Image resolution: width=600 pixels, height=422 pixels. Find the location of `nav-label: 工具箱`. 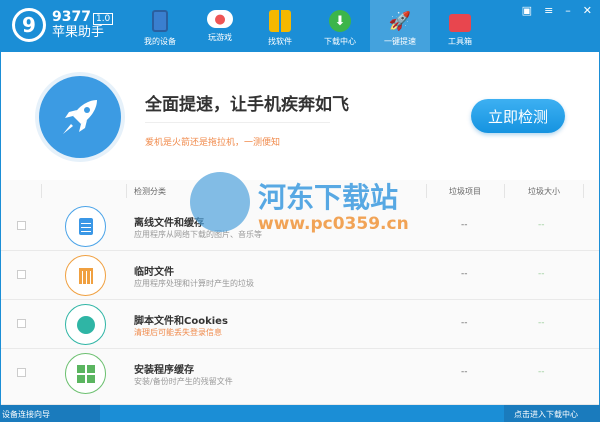

nav-label: 工具箱 is located at coordinates (460, 41).